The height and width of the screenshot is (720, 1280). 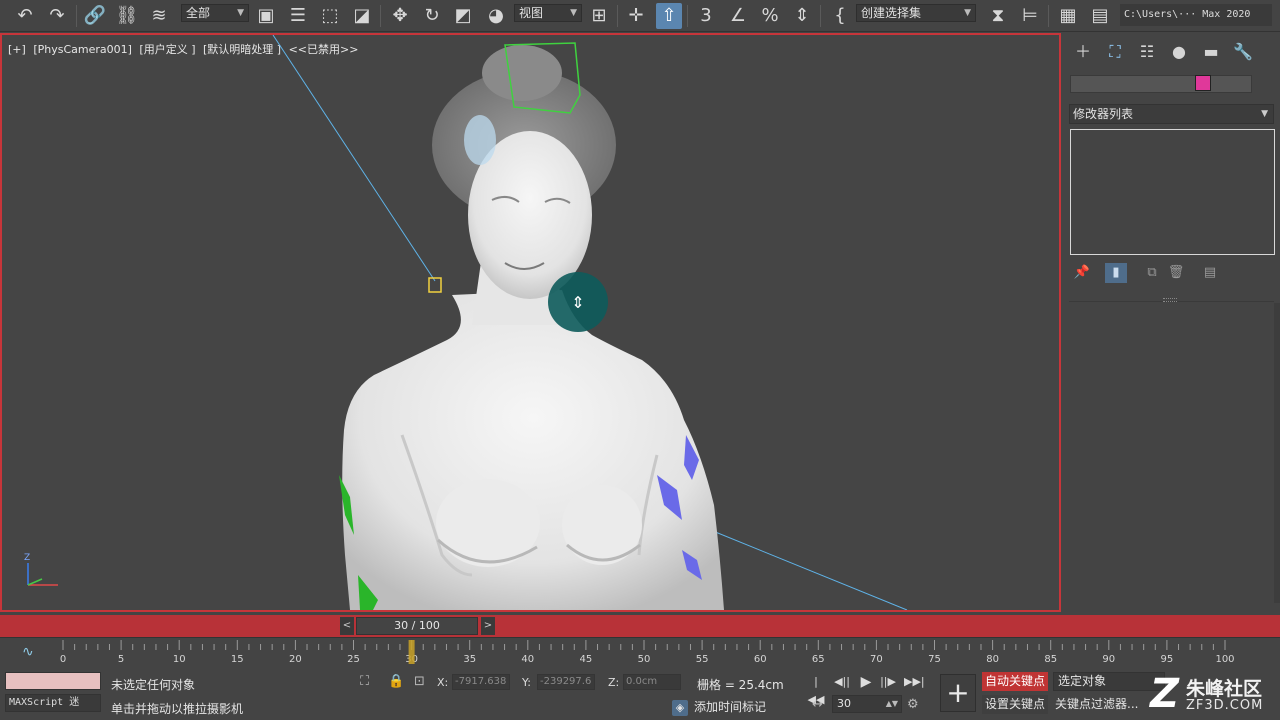 I want to click on isolate-selection-icon: ⛶, so click(x=364, y=681).